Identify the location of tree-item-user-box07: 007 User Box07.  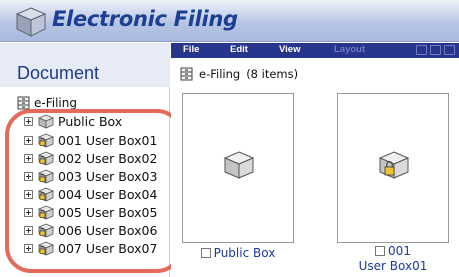
(90, 248).